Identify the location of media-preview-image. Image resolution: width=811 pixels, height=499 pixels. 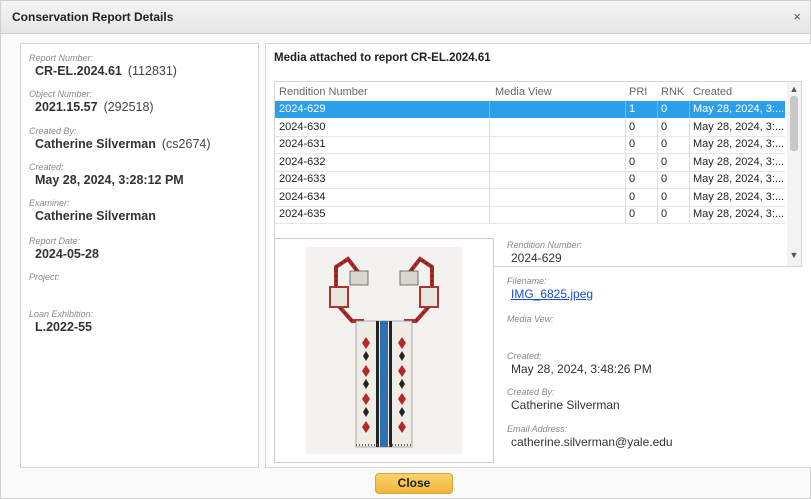
(384, 350).